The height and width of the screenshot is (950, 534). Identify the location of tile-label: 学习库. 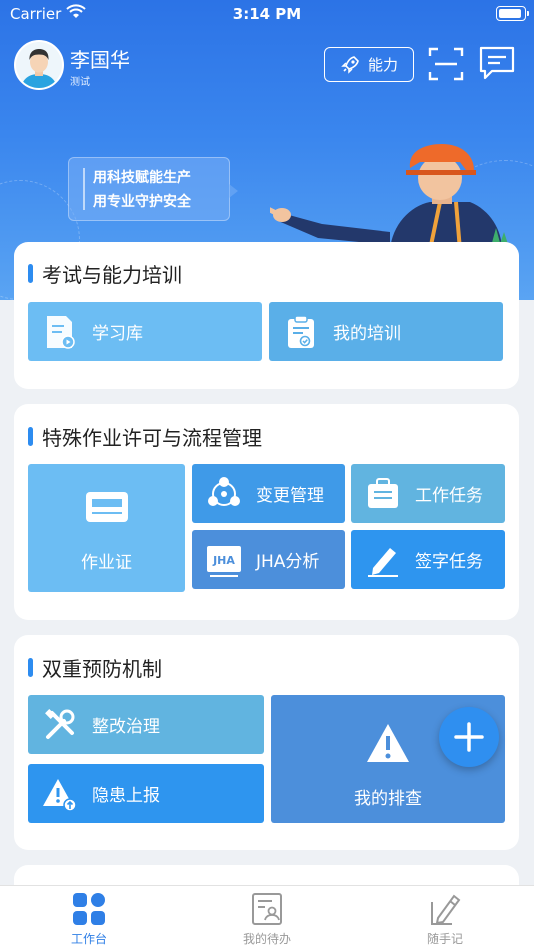
(117, 334).